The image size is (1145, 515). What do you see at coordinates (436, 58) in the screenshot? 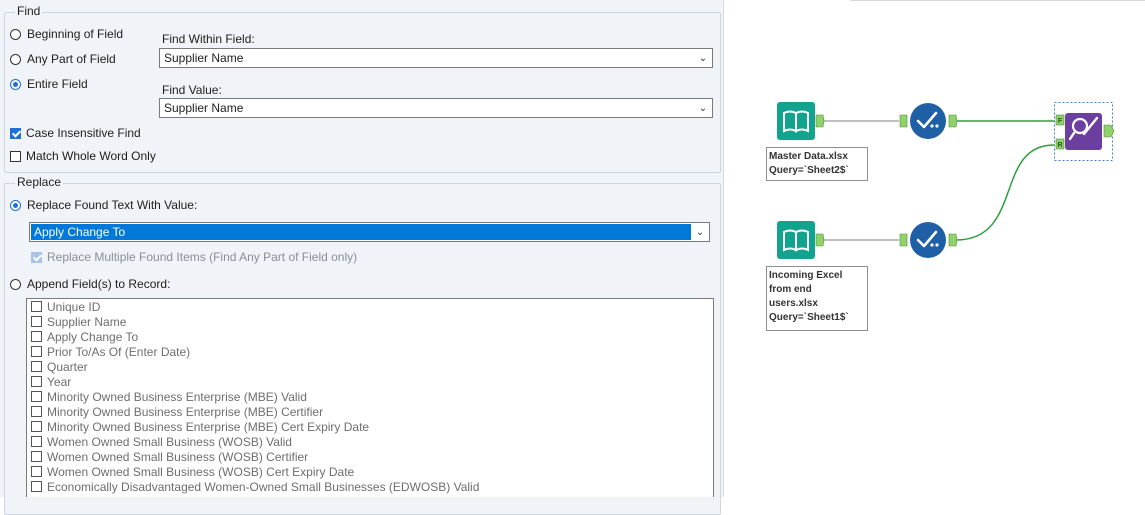
I see `find-within-field-dropdown: Supplier Name ⌄` at bounding box center [436, 58].